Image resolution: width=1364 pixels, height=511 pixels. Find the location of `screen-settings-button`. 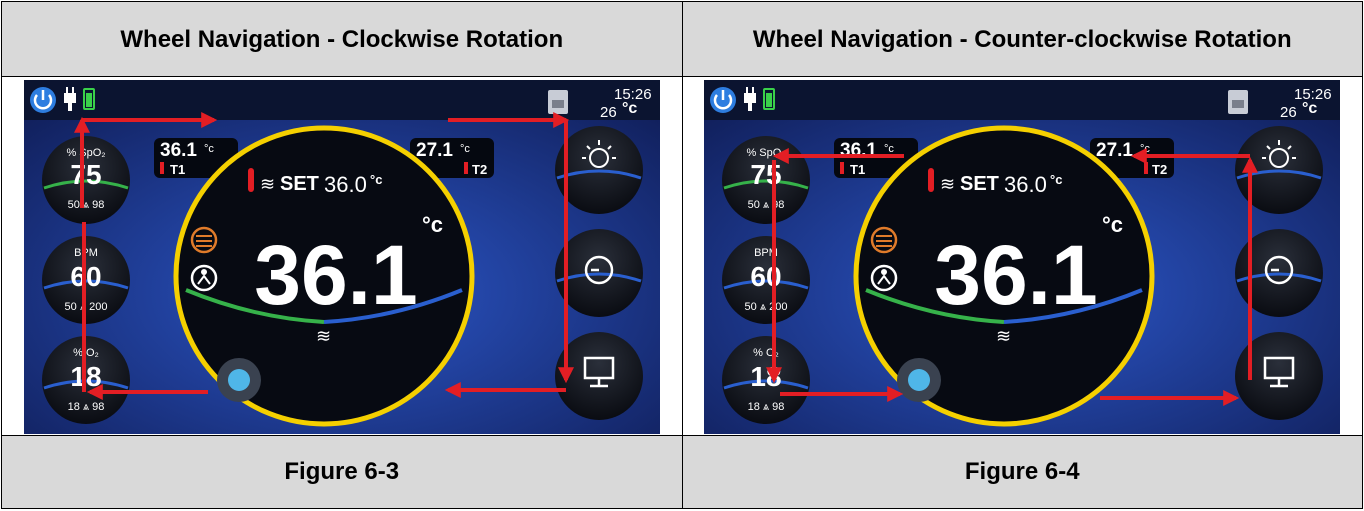

screen-settings-button is located at coordinates (598, 375).